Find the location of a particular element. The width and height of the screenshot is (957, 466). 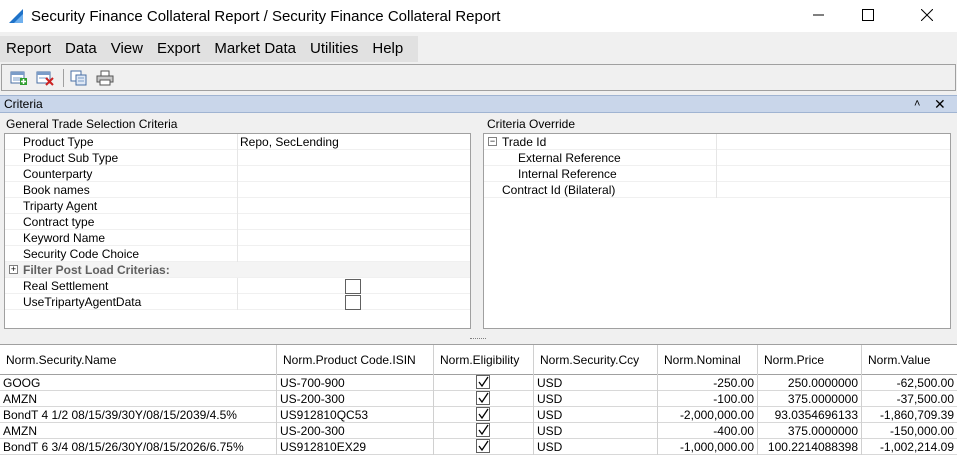

expand-icon: + is located at coordinates (13, 269).